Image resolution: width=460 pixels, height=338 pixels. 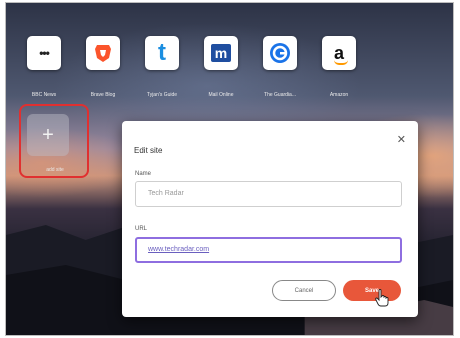 I want to click on plus-icon: +, so click(x=48, y=134).